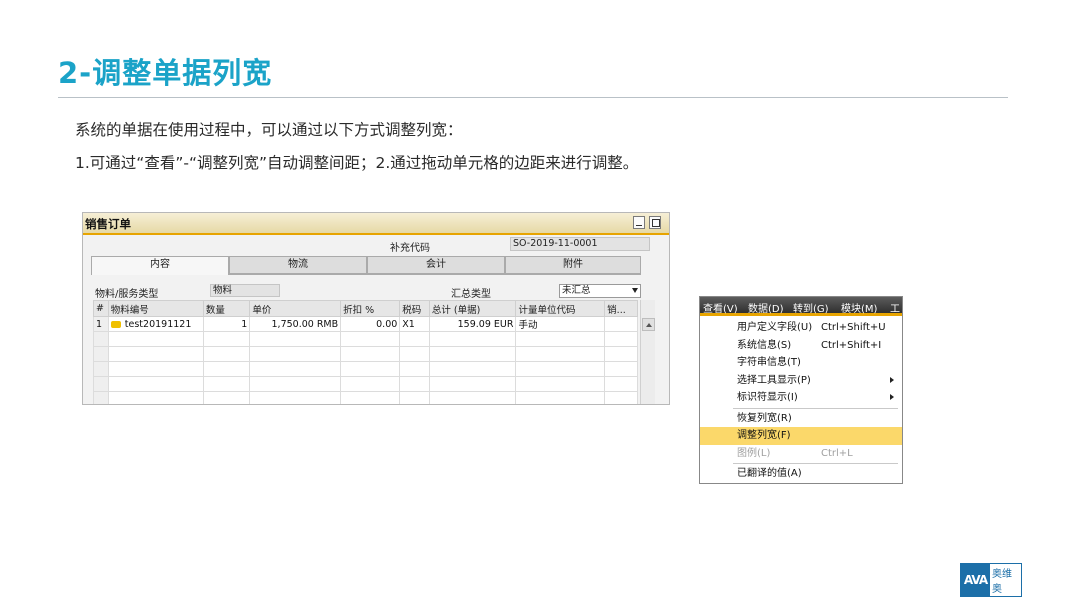 The image size is (1080, 608). Describe the element at coordinates (298, 265) in the screenshot. I see `tab-logistics: 物流` at that location.